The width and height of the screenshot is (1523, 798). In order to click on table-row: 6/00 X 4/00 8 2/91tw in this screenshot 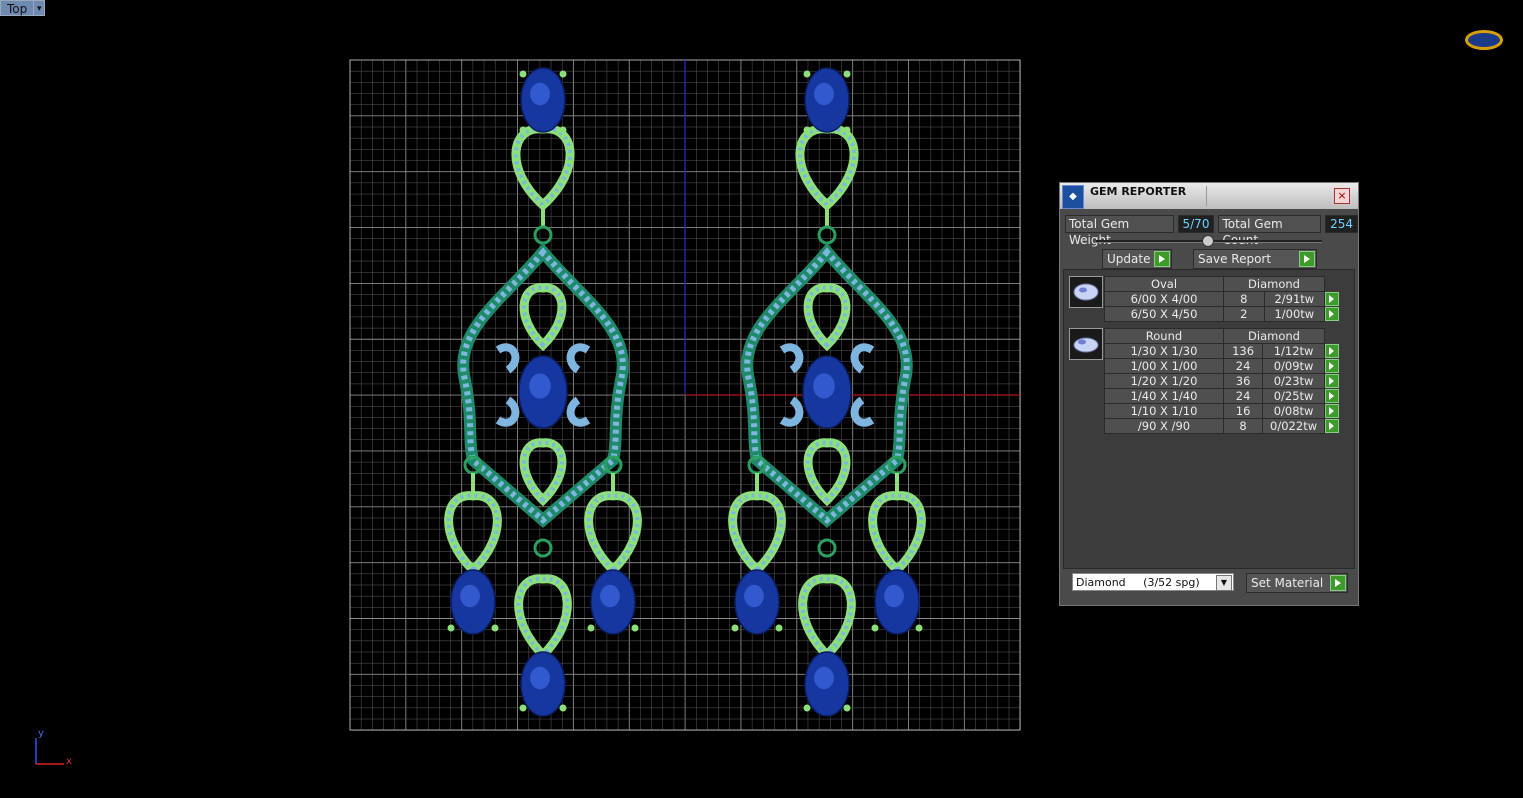, I will do `click(1223, 299)`.